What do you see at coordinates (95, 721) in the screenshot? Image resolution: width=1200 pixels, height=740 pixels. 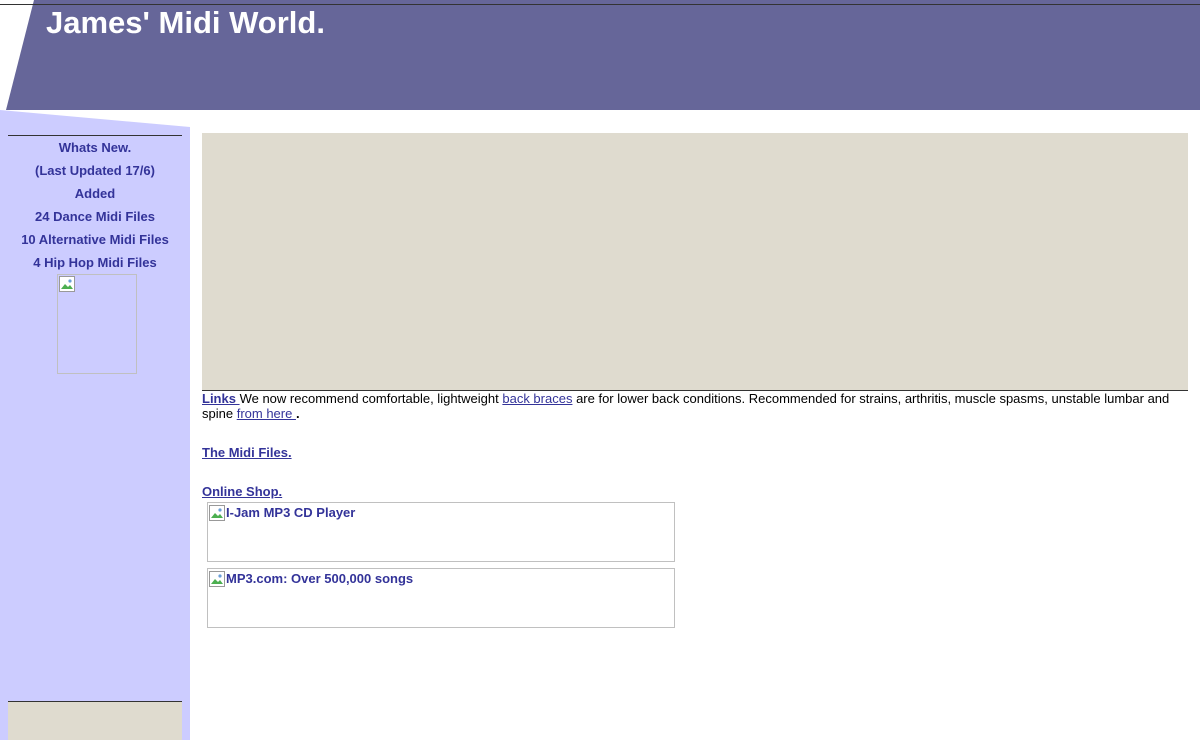 I see `sidebar-footer-panel` at bounding box center [95, 721].